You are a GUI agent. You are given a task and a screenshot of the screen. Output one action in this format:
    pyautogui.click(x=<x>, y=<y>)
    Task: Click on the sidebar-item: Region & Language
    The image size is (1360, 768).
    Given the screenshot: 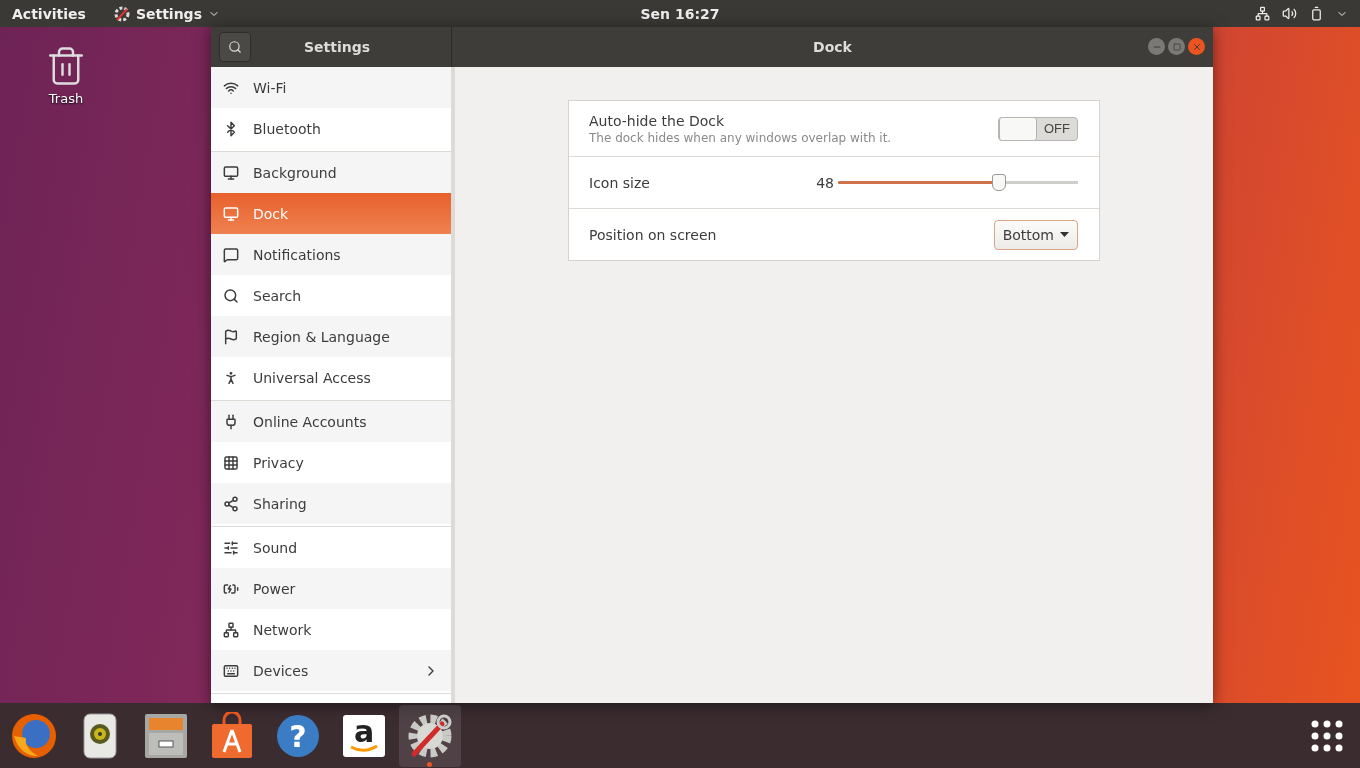 What is the action you would take?
    pyautogui.click(x=331, y=336)
    